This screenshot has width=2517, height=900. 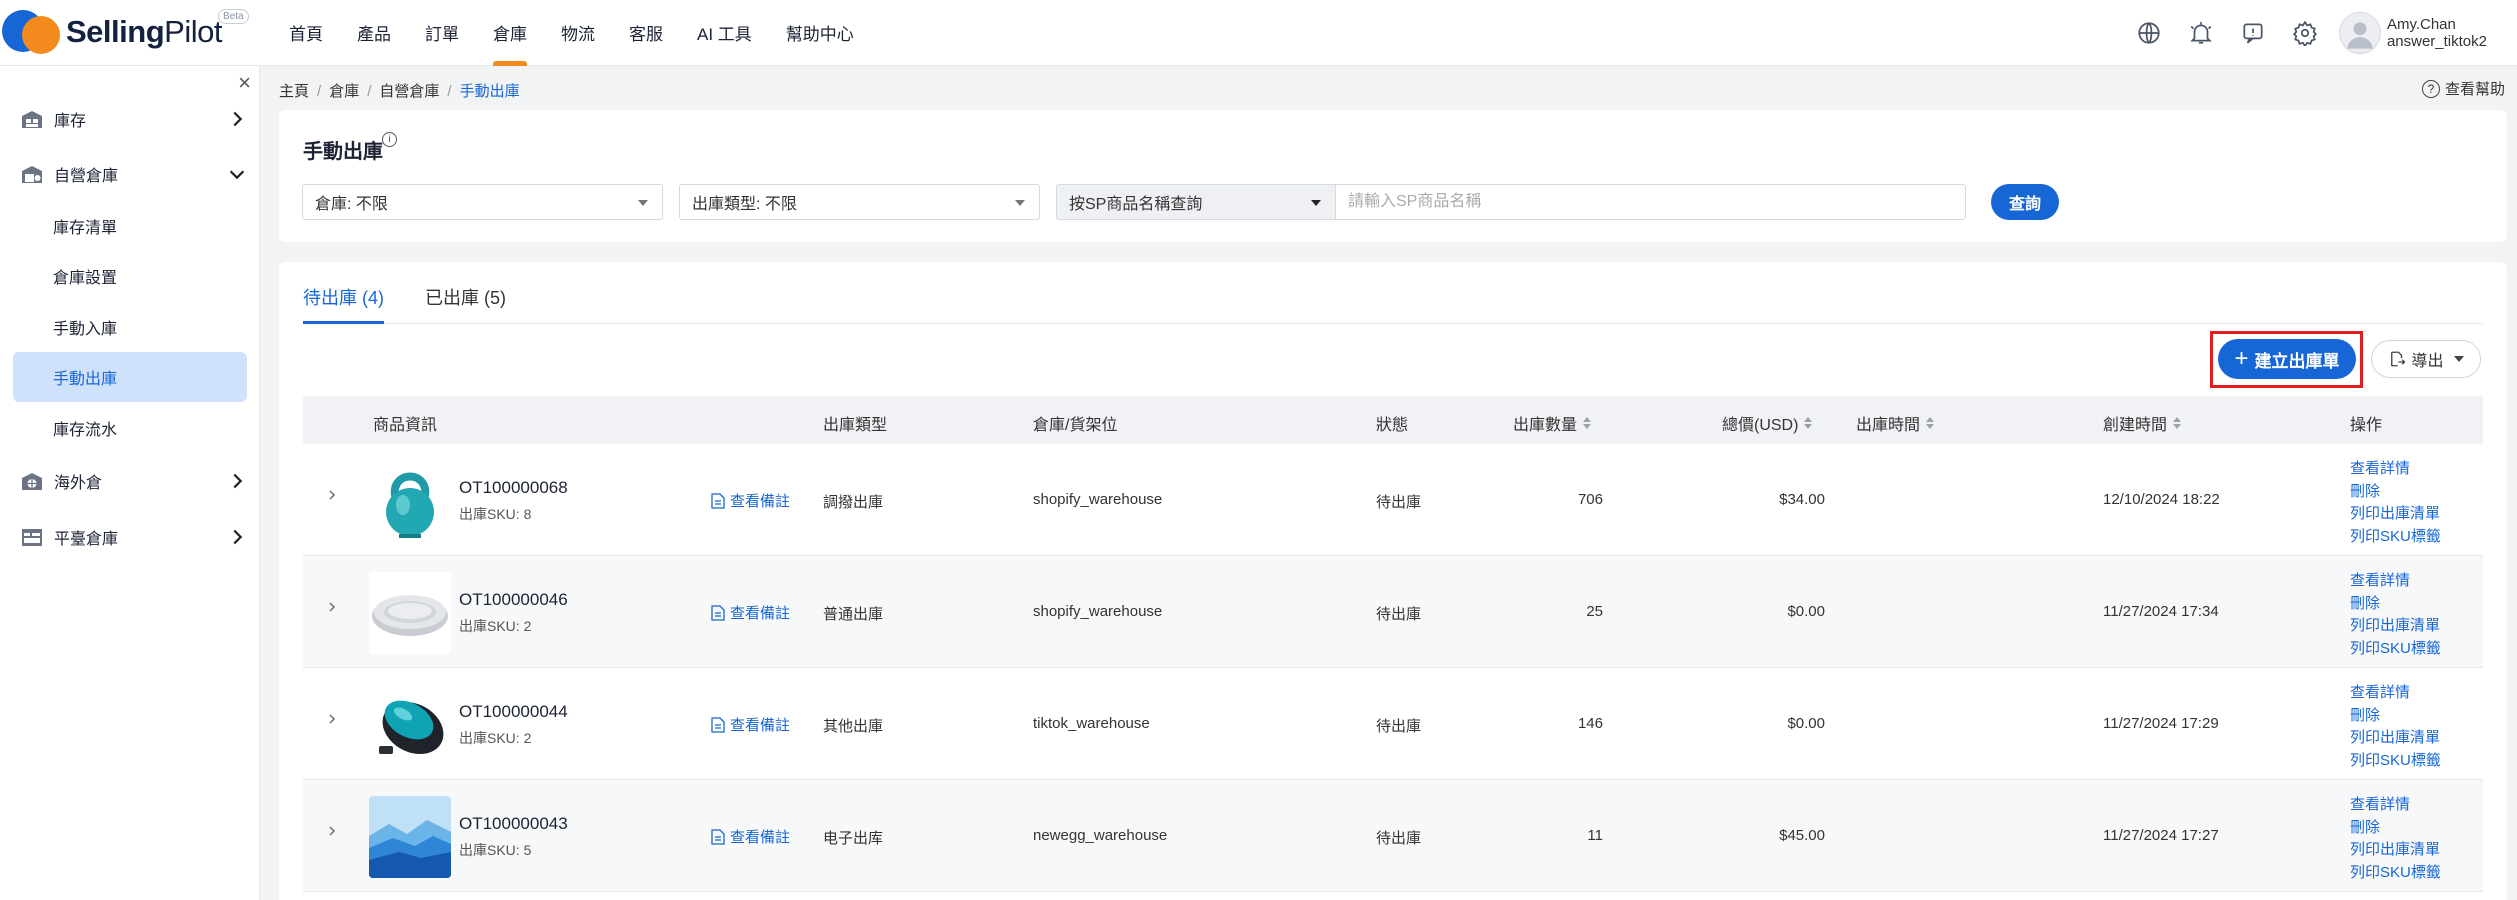 I want to click on col-product-info: 商品資訊, so click(x=405, y=425).